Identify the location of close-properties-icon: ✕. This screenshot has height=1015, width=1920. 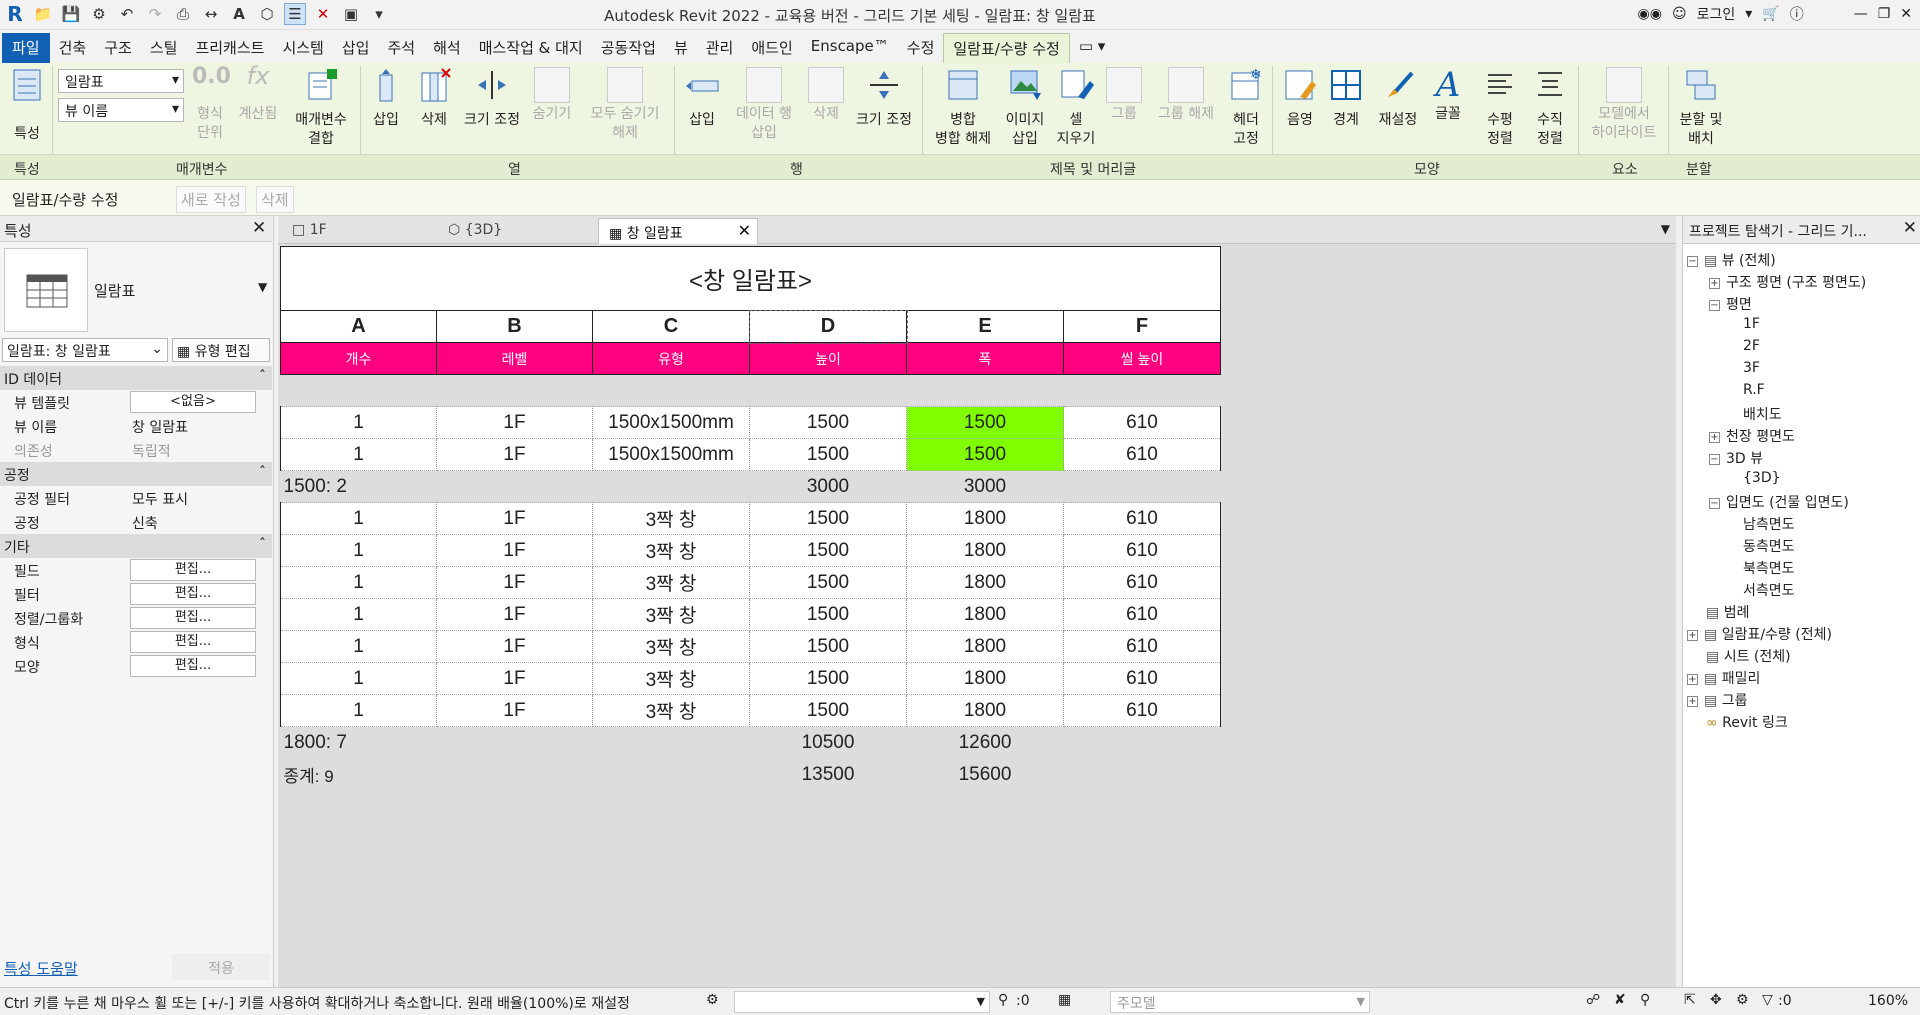
(259, 228).